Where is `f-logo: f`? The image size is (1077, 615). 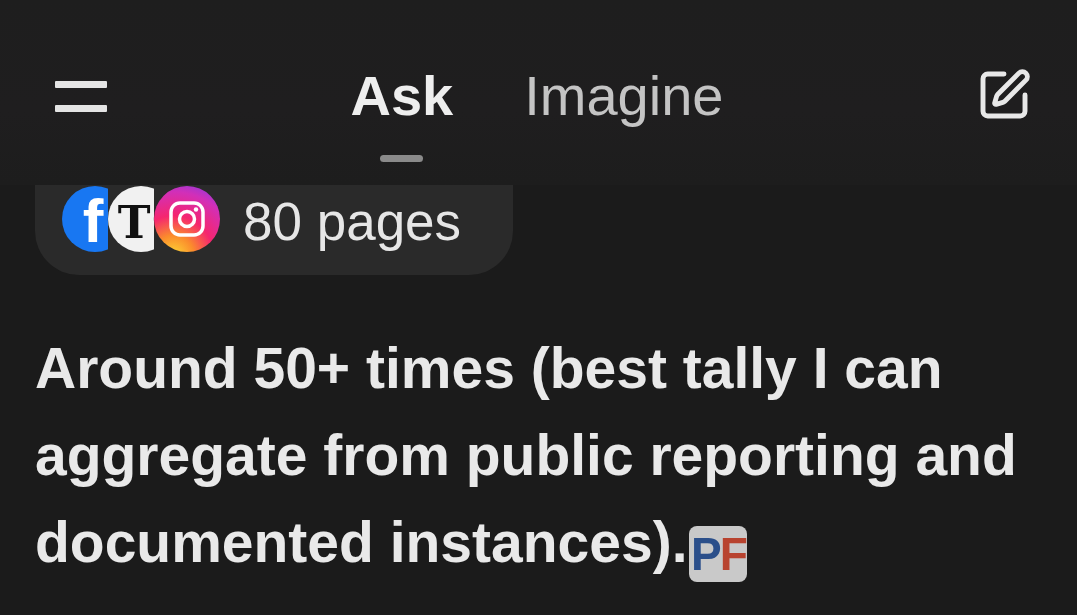
f-logo: f is located at coordinates (85, 219).